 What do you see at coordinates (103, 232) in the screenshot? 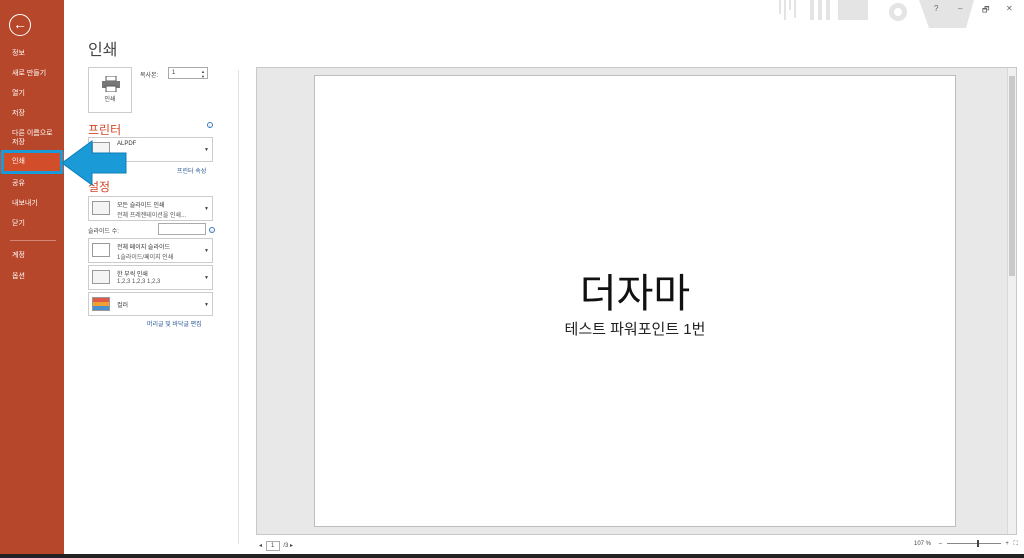
I see `slides-label: 슬라이드 수:` at bounding box center [103, 232].